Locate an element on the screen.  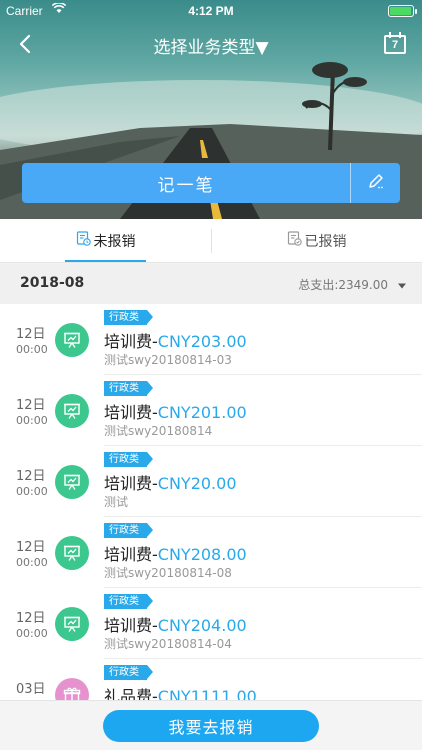
calendar-day: 7 is located at coordinates (395, 45).